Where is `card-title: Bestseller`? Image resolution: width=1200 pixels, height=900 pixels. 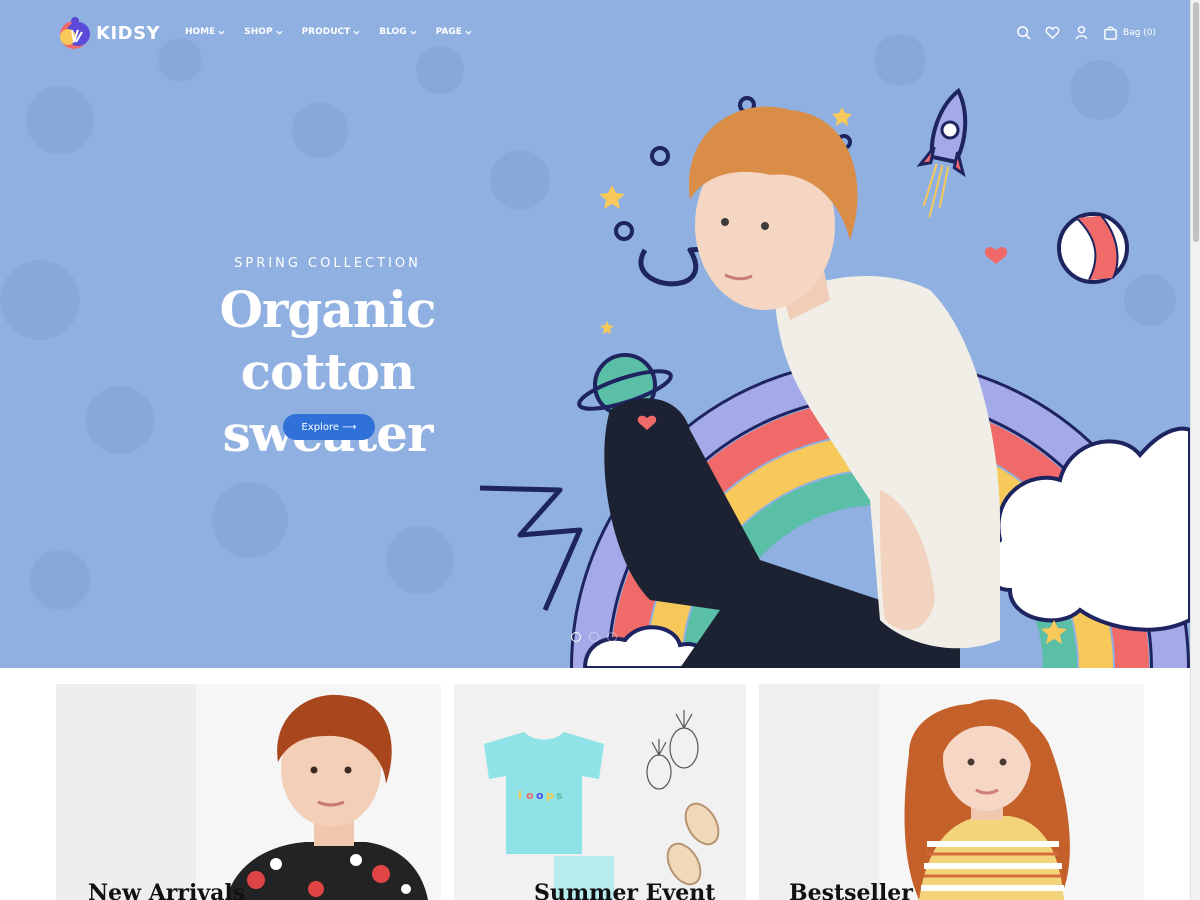 card-title: Bestseller is located at coordinates (851, 890).